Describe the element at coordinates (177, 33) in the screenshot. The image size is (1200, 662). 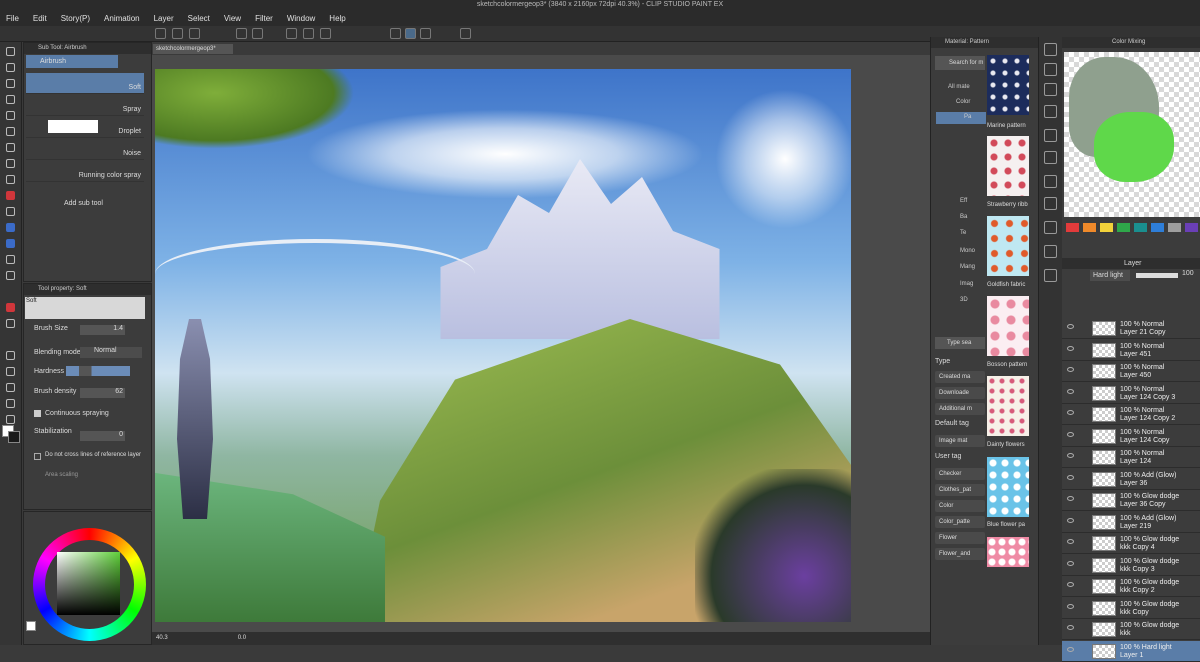
I see `open-icon` at that location.